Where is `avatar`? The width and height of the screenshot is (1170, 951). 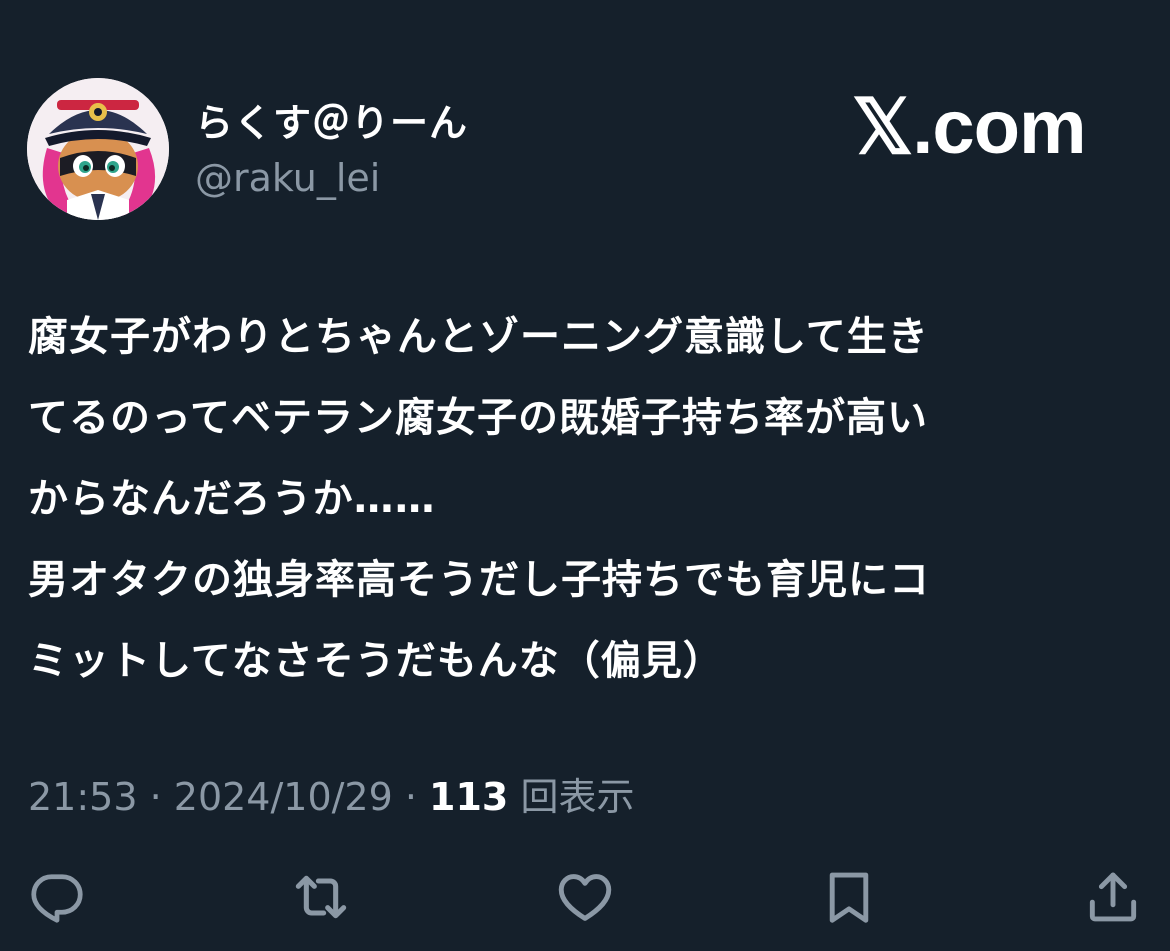
avatar is located at coordinates (98, 149).